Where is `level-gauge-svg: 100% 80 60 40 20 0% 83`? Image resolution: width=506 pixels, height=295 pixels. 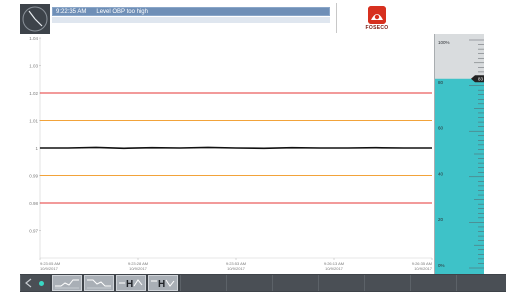
level-gauge-svg: 100% 80 60 40 20 0% 83 is located at coordinates (460, 156).